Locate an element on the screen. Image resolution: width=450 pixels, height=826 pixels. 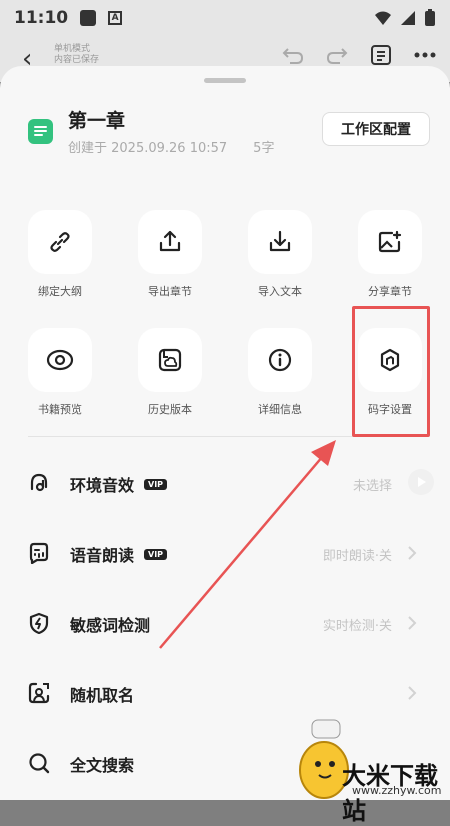
bind-outline-tile is located at coordinates (60, 242).